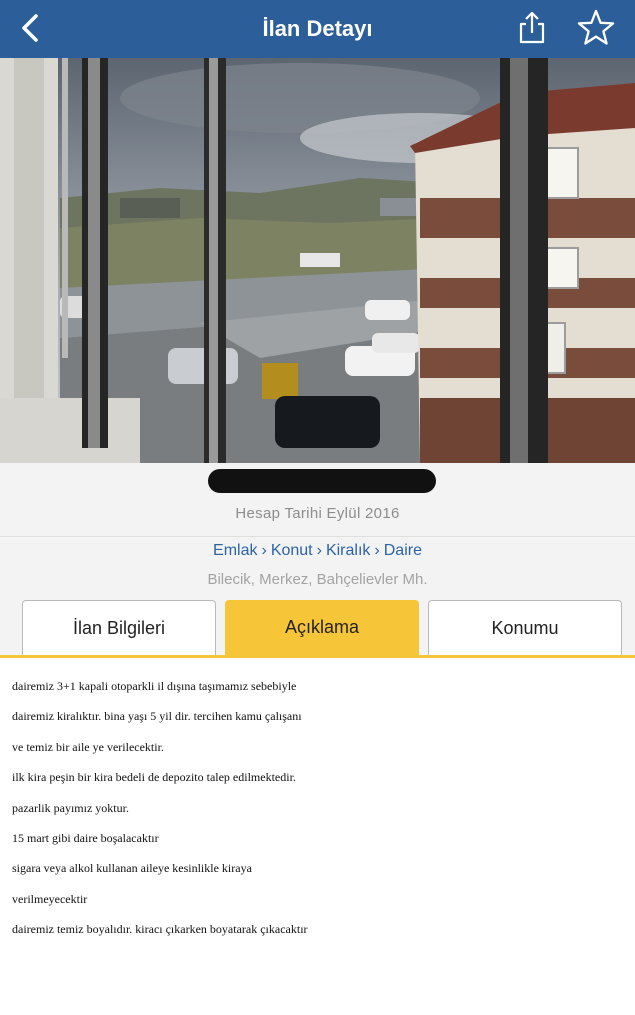 The width and height of the screenshot is (635, 1015). I want to click on divider, so click(317, 536).